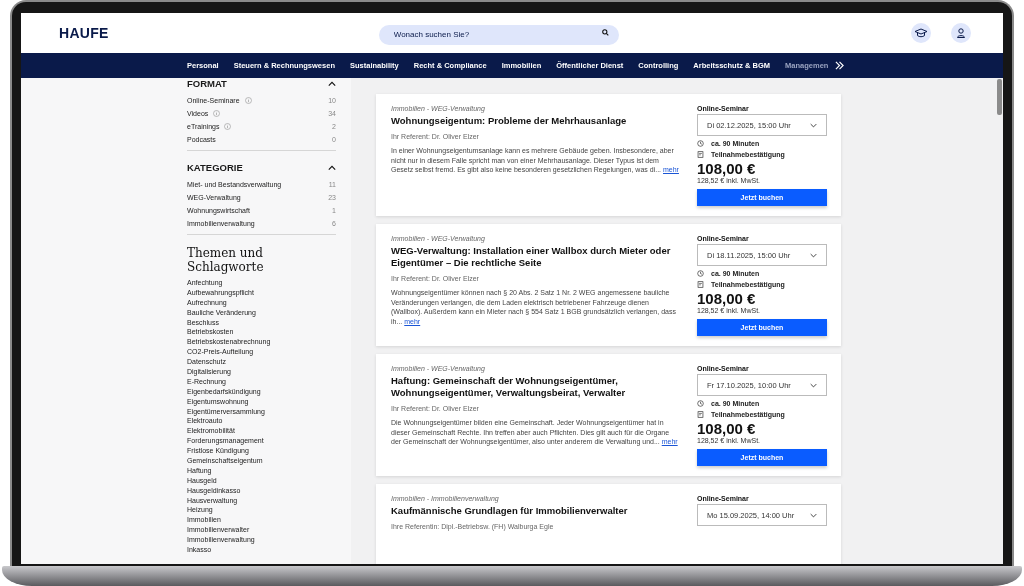 This screenshot has height=586, width=1024. Describe the element at coordinates (207, 83) in the screenshot. I see `filter-heading: FORMAT` at that location.